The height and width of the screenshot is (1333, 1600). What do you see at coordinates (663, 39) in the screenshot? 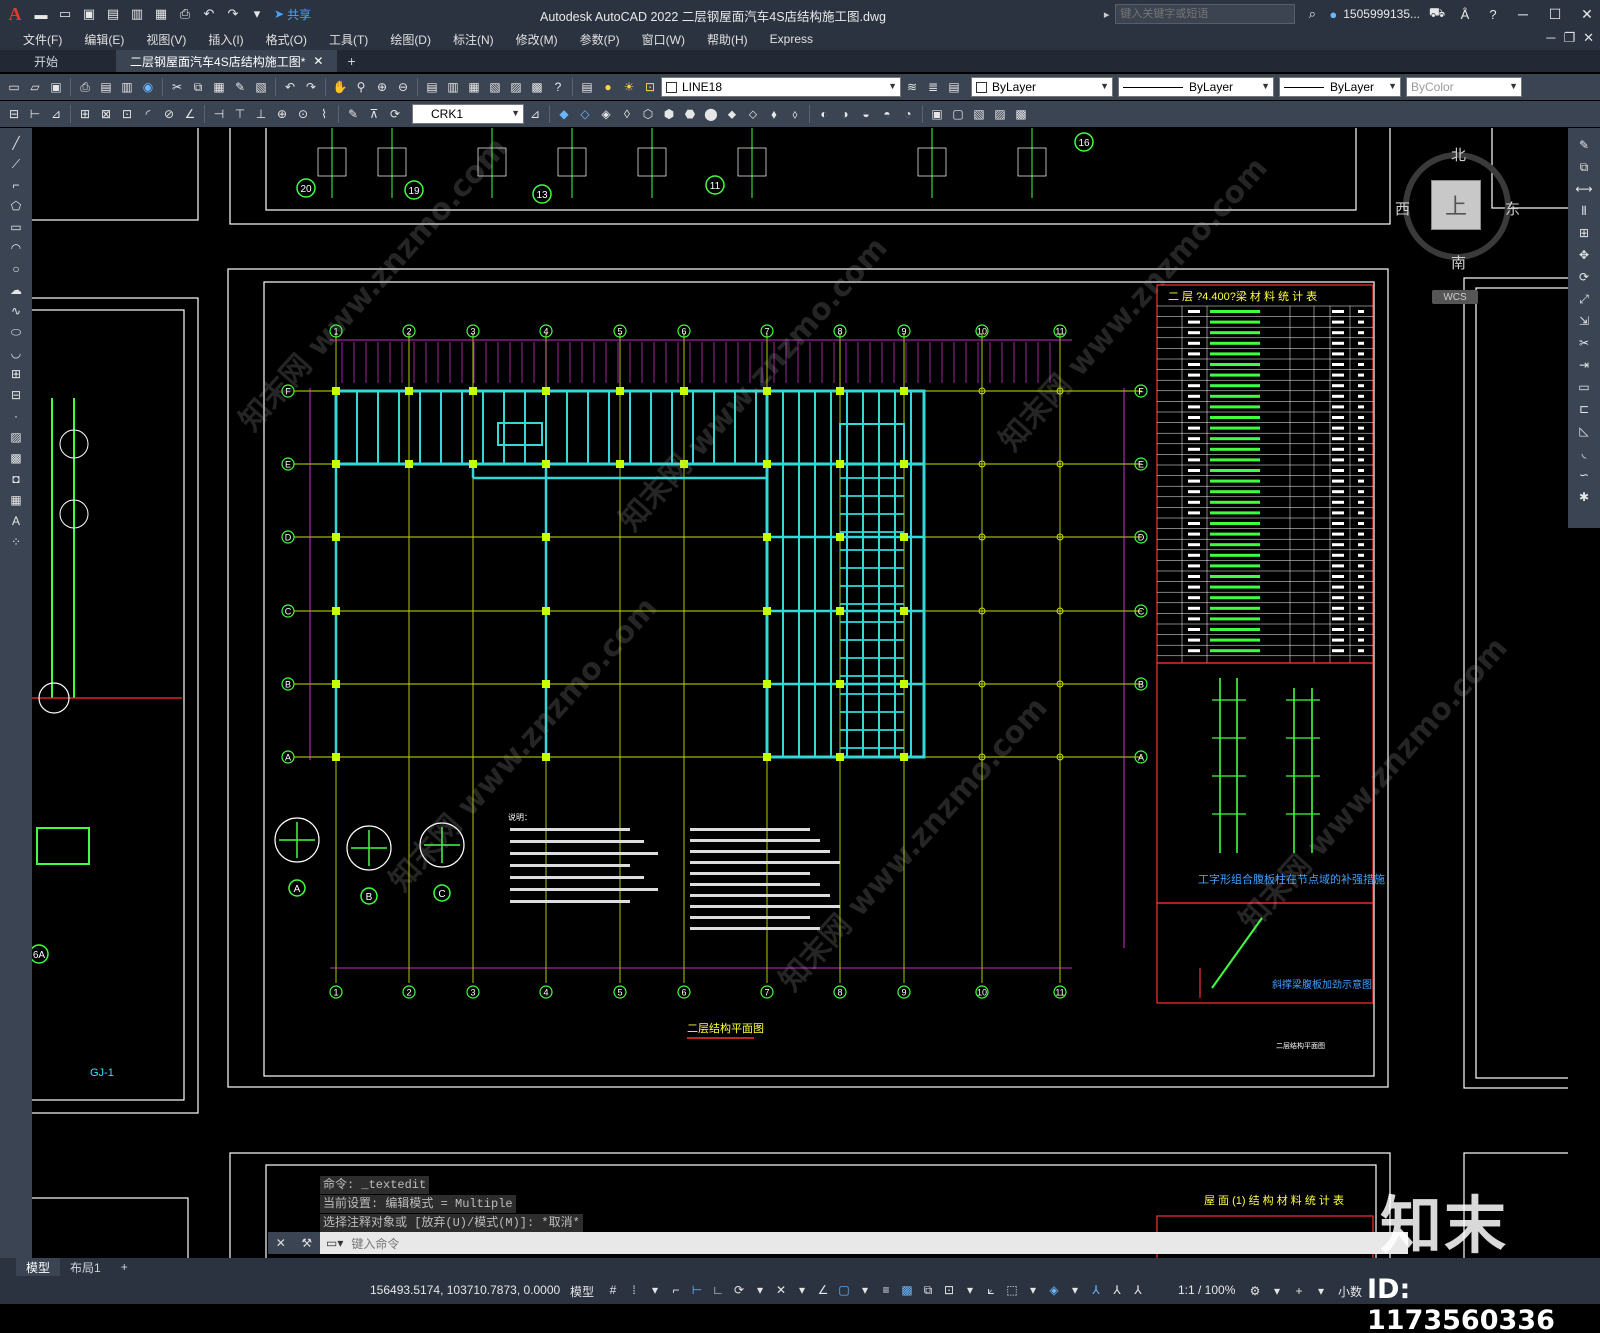
I see `menu-window: 窗口(W)` at bounding box center [663, 39].